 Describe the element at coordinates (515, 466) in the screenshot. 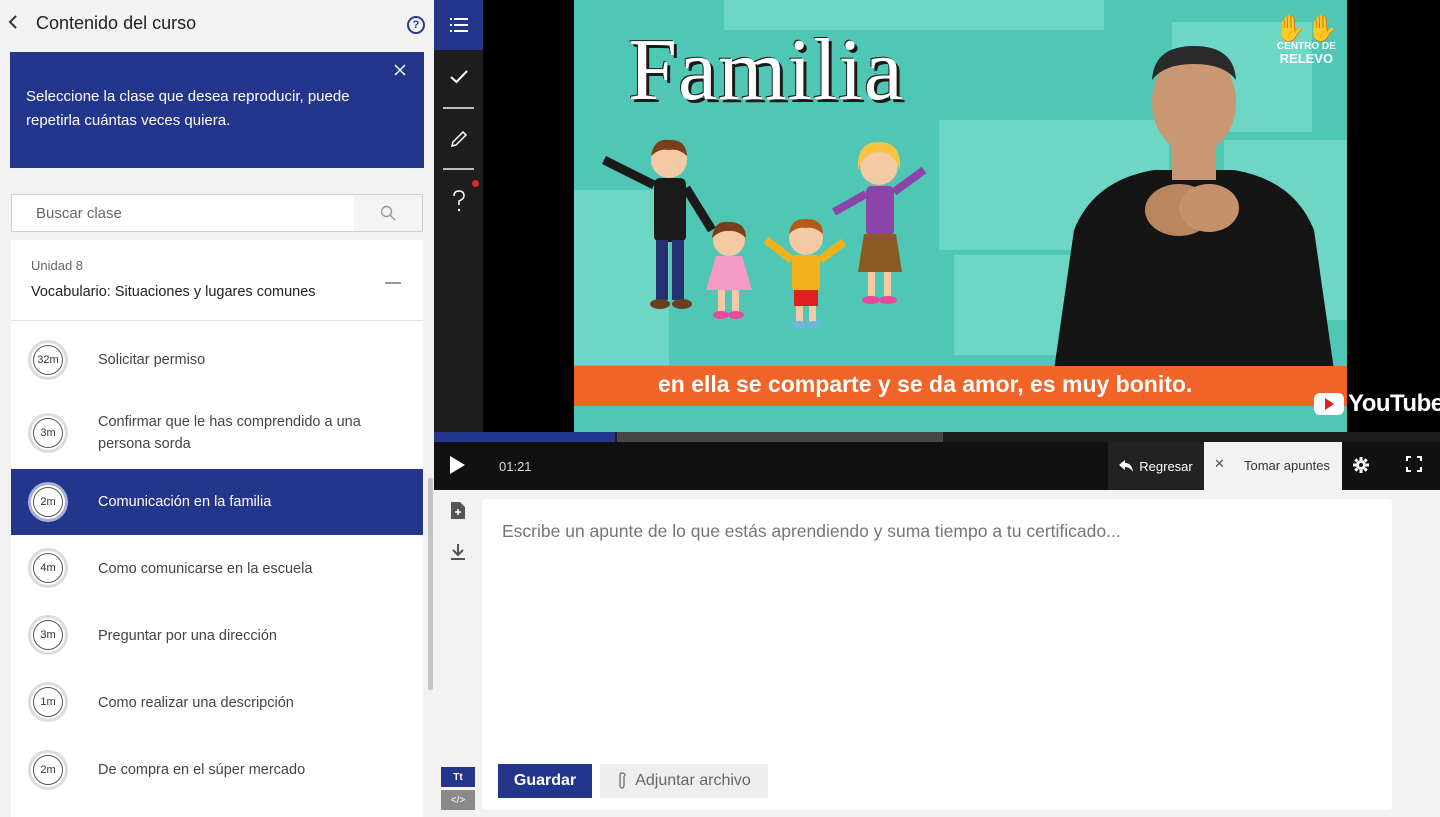

I see `current-time: 01:21` at that location.